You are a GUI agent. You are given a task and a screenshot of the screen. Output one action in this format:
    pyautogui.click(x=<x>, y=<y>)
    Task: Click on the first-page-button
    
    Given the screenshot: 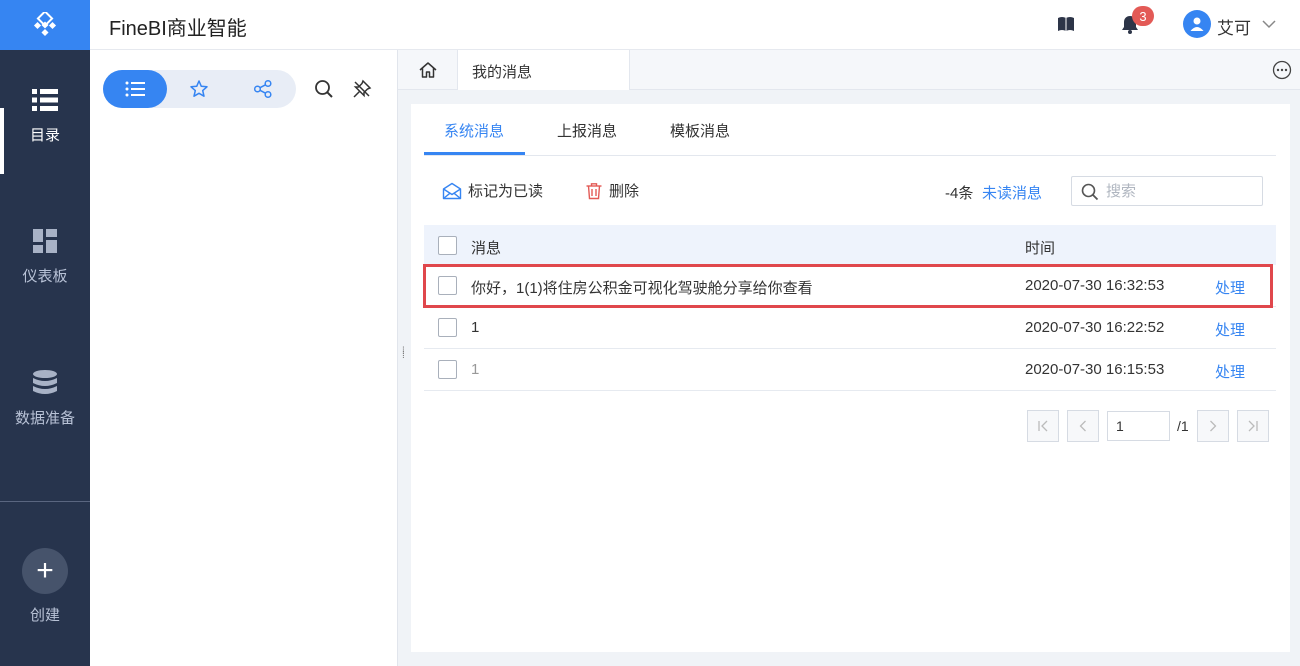 What is the action you would take?
    pyautogui.click(x=1043, y=426)
    